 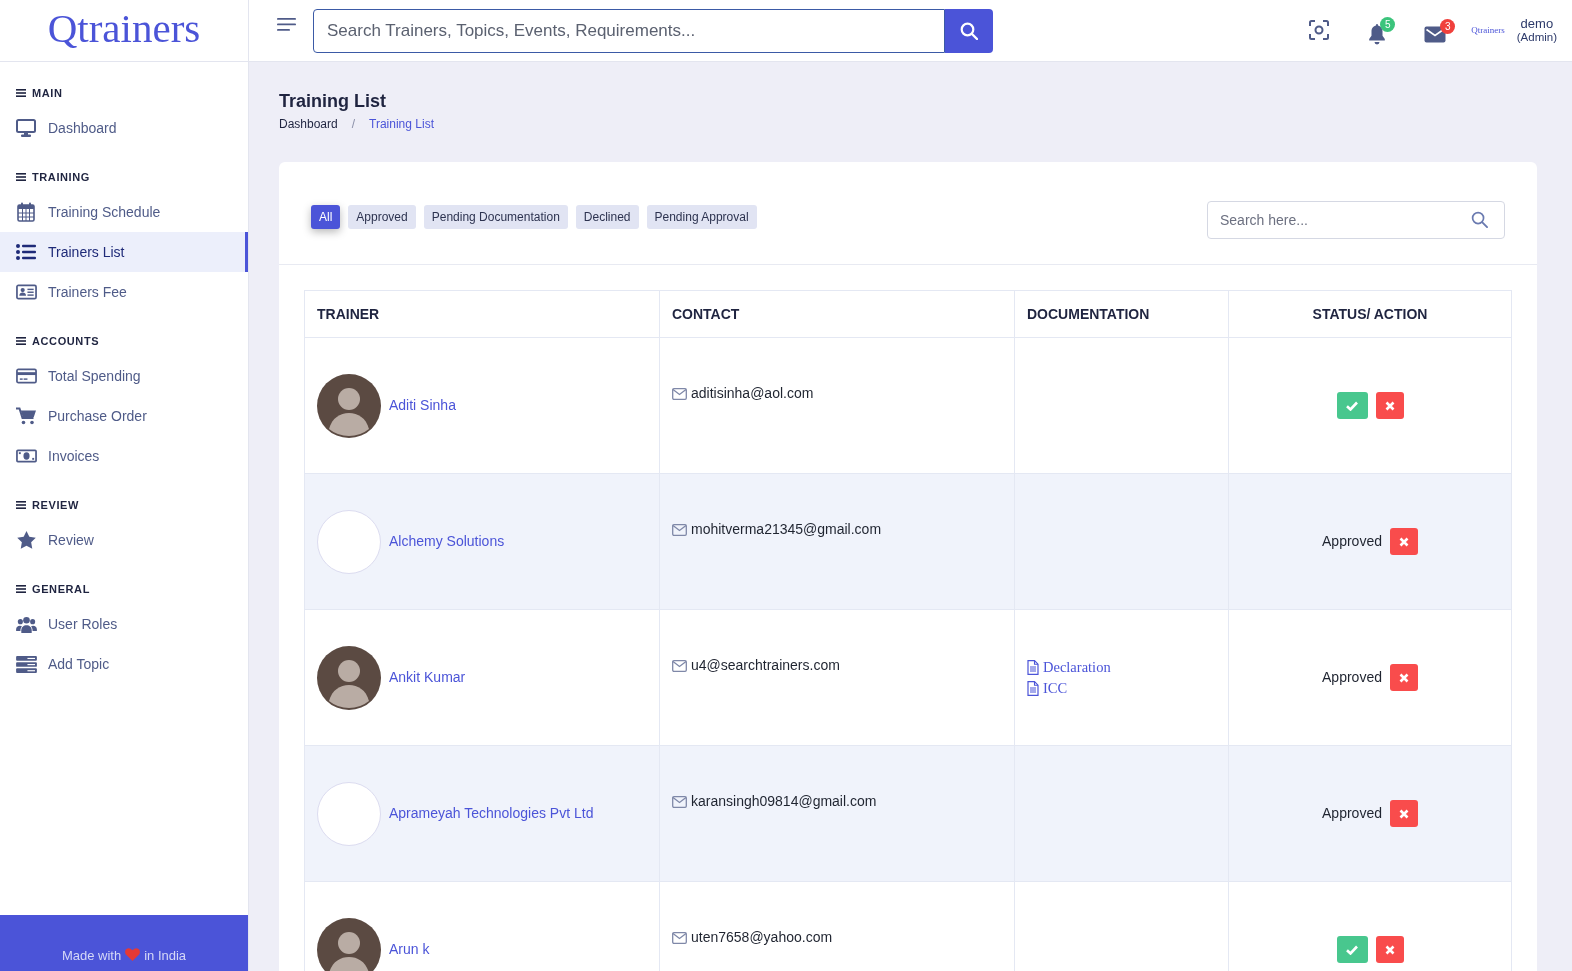 I want to click on sidebar-item: Invoices, so click(x=124, y=456).